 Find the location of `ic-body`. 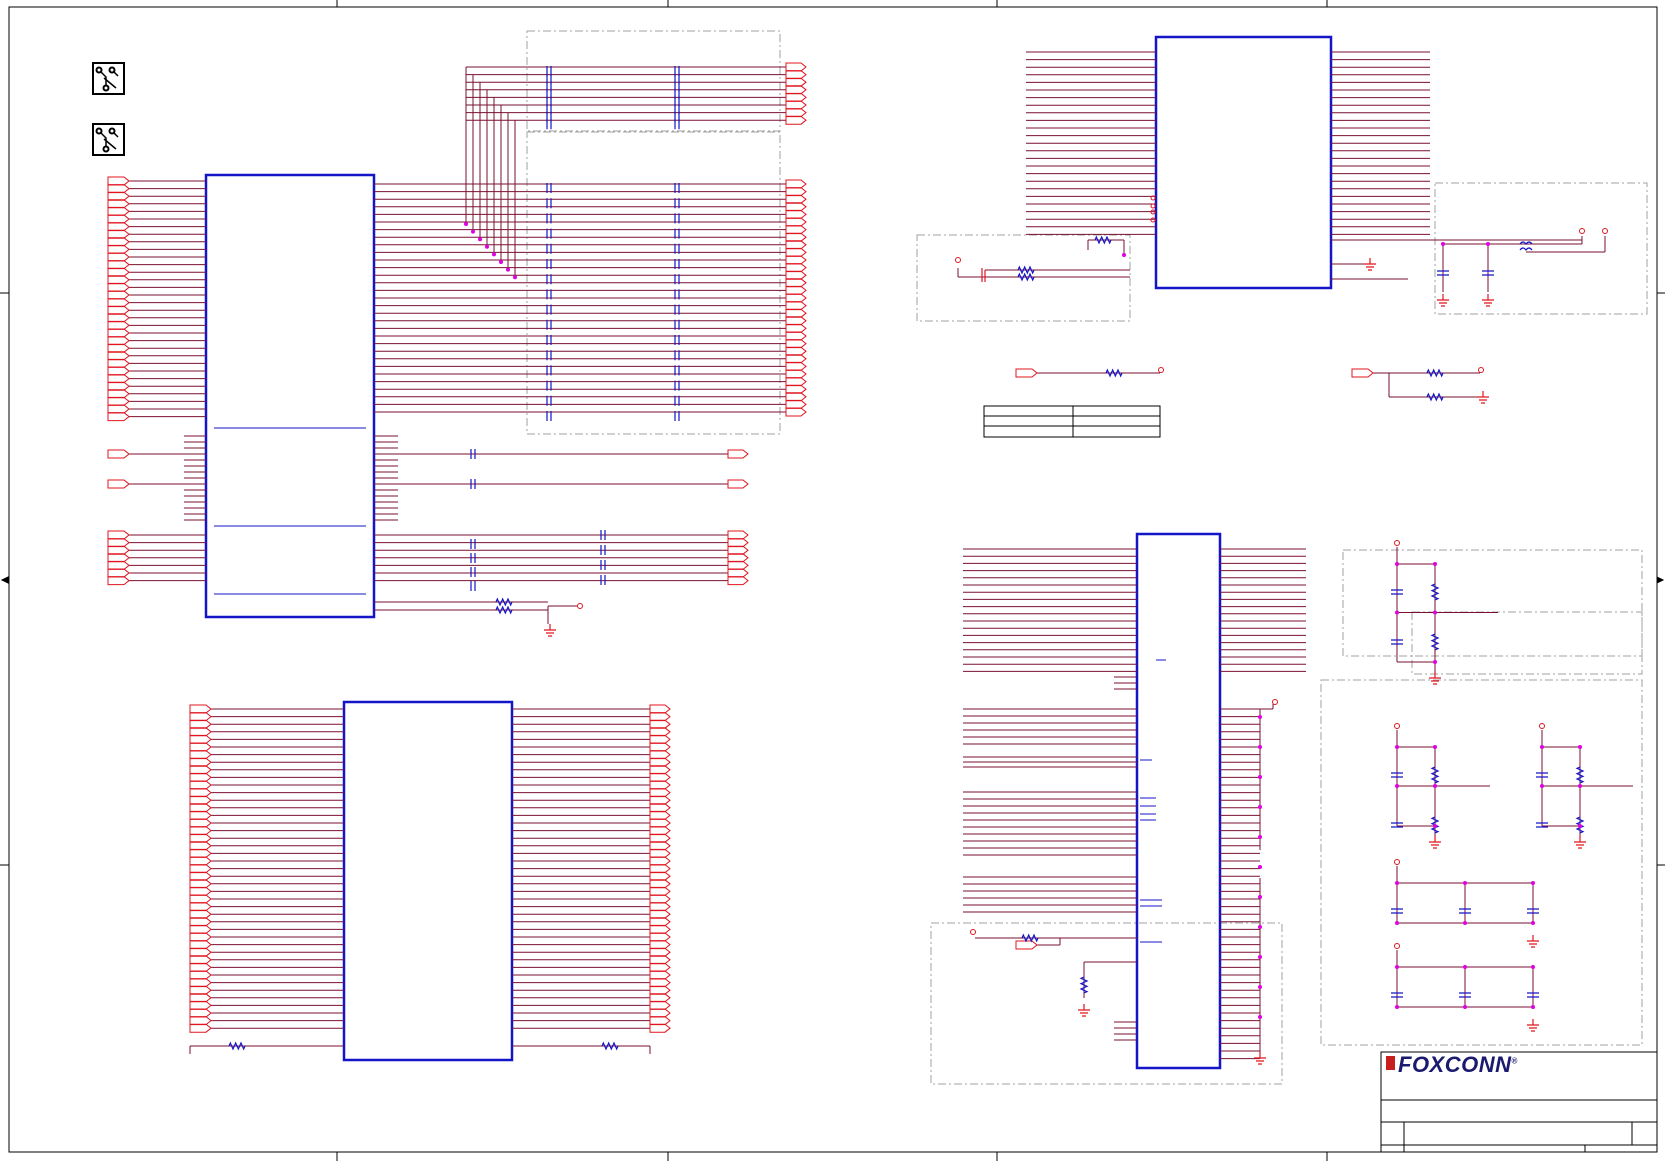

ic-body is located at coordinates (428, 881).